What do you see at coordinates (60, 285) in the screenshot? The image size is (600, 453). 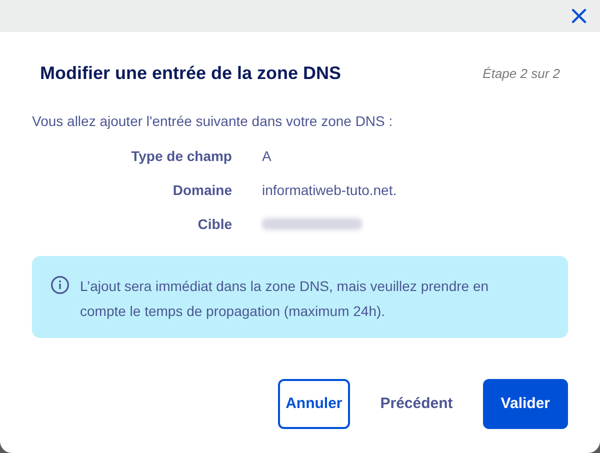 I see `info-icon` at bounding box center [60, 285].